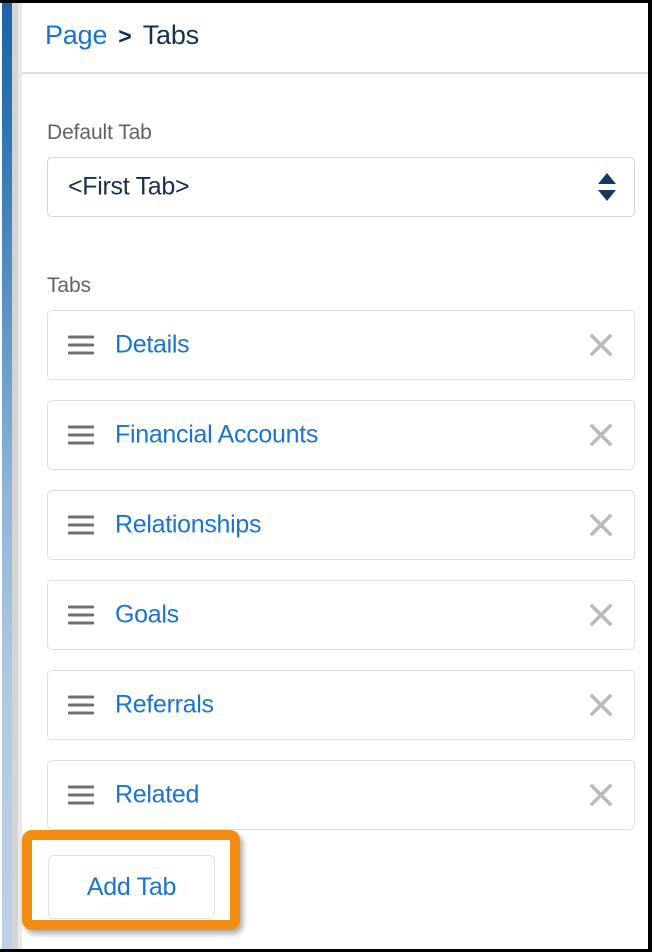  Describe the element at coordinates (216, 435) in the screenshot. I see `tab-item-label: Financial Accounts` at that location.